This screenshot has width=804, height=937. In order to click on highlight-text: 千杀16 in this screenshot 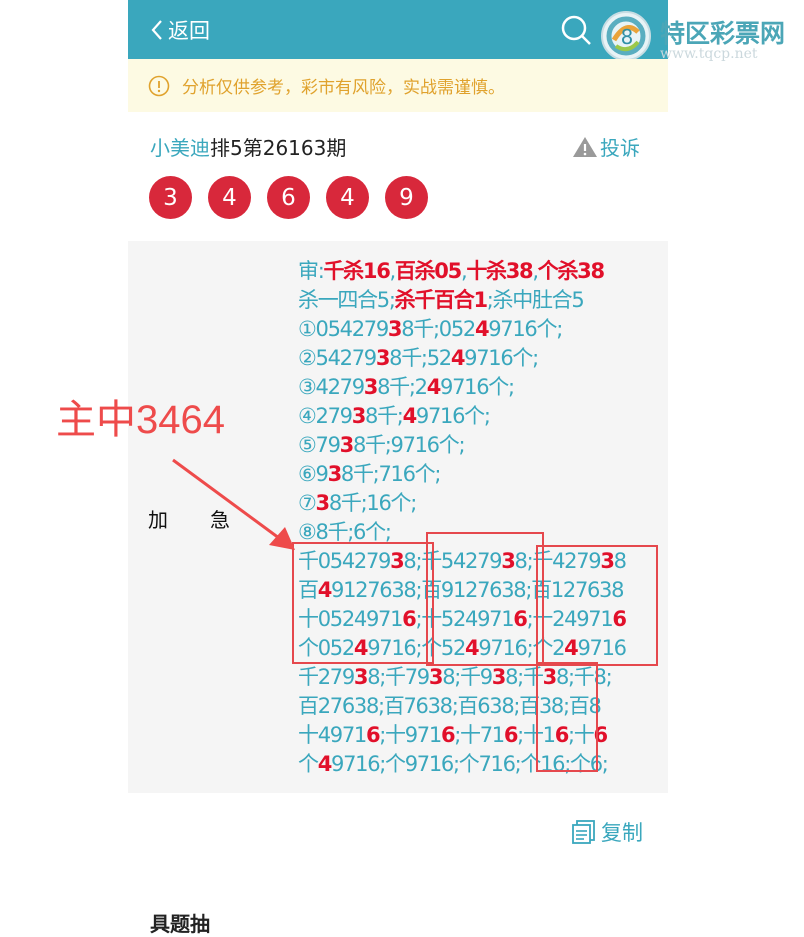, I will do `click(356, 271)`.